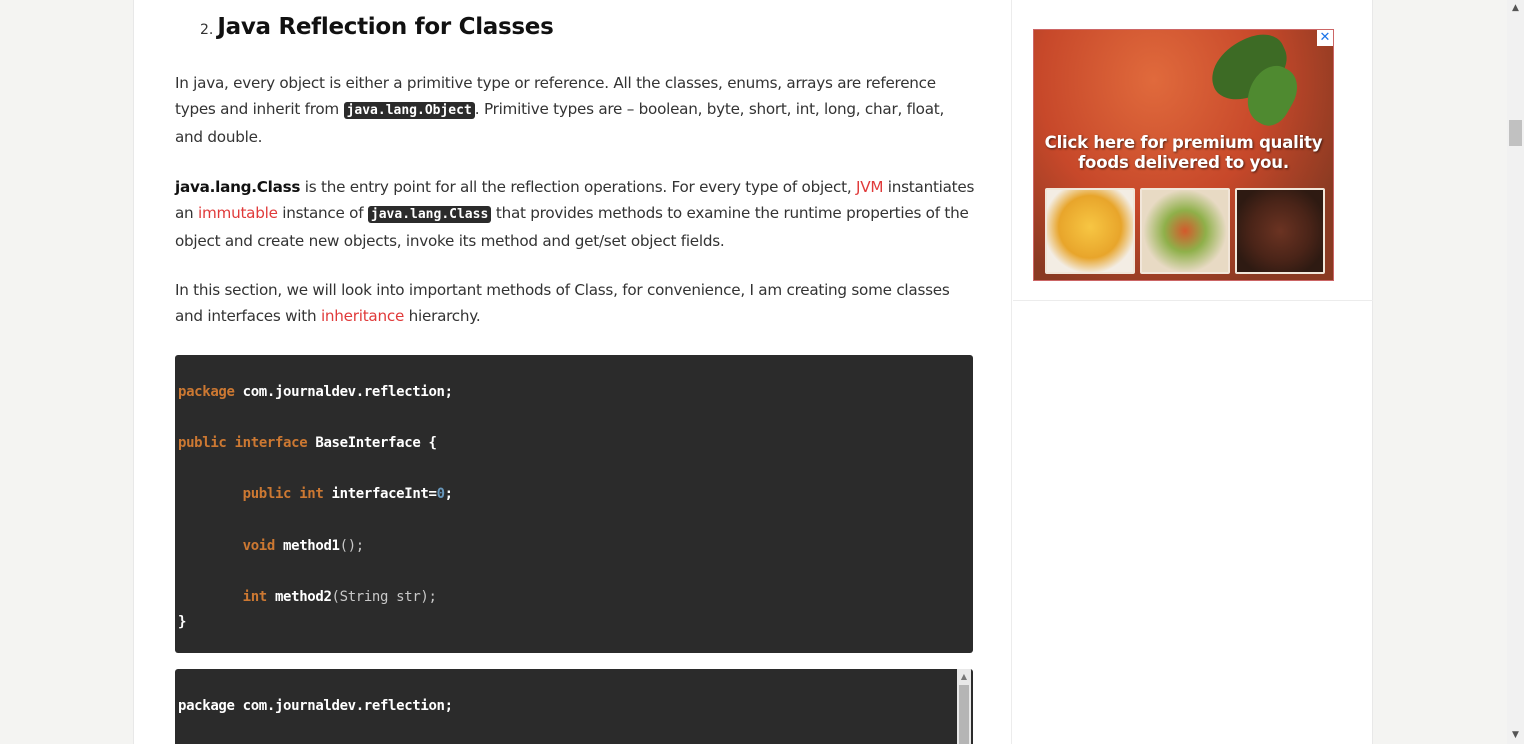  What do you see at coordinates (362, 316) in the screenshot?
I see `link-inheritance: inheritance` at bounding box center [362, 316].